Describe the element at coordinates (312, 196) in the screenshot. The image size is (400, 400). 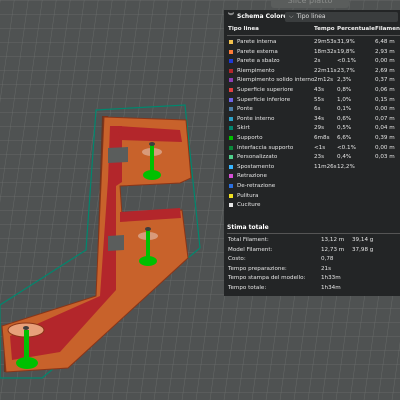
I see `legend-row: Pulitura` at that location.